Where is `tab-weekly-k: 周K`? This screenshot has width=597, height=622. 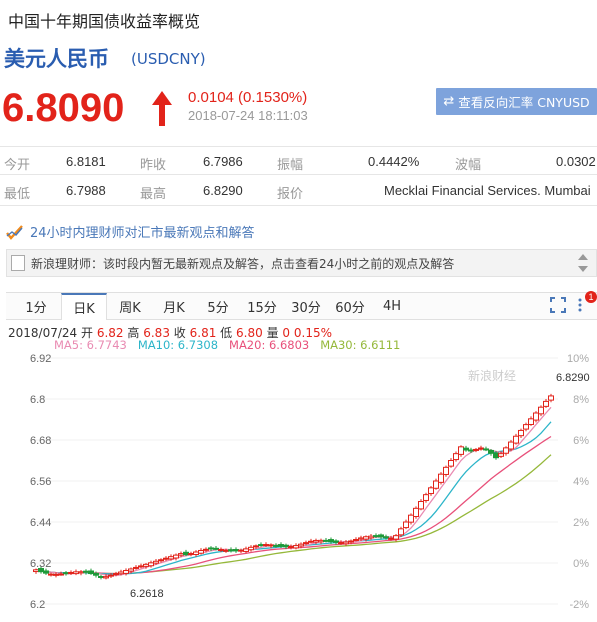
tab-weekly-k: 周K is located at coordinates (130, 306).